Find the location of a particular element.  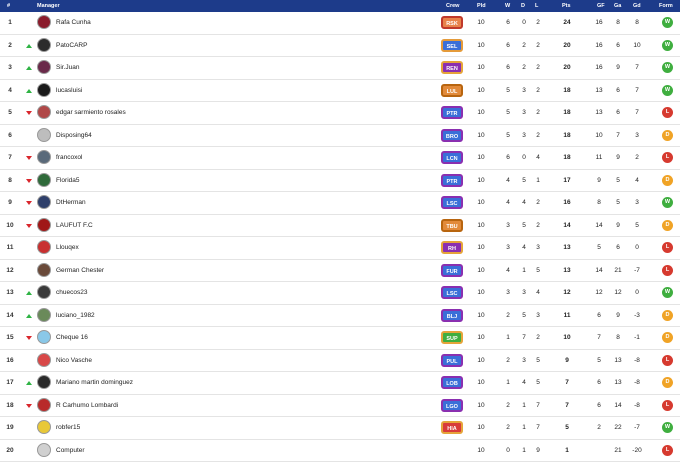

manager-name: robfer15 is located at coordinates (68, 428).